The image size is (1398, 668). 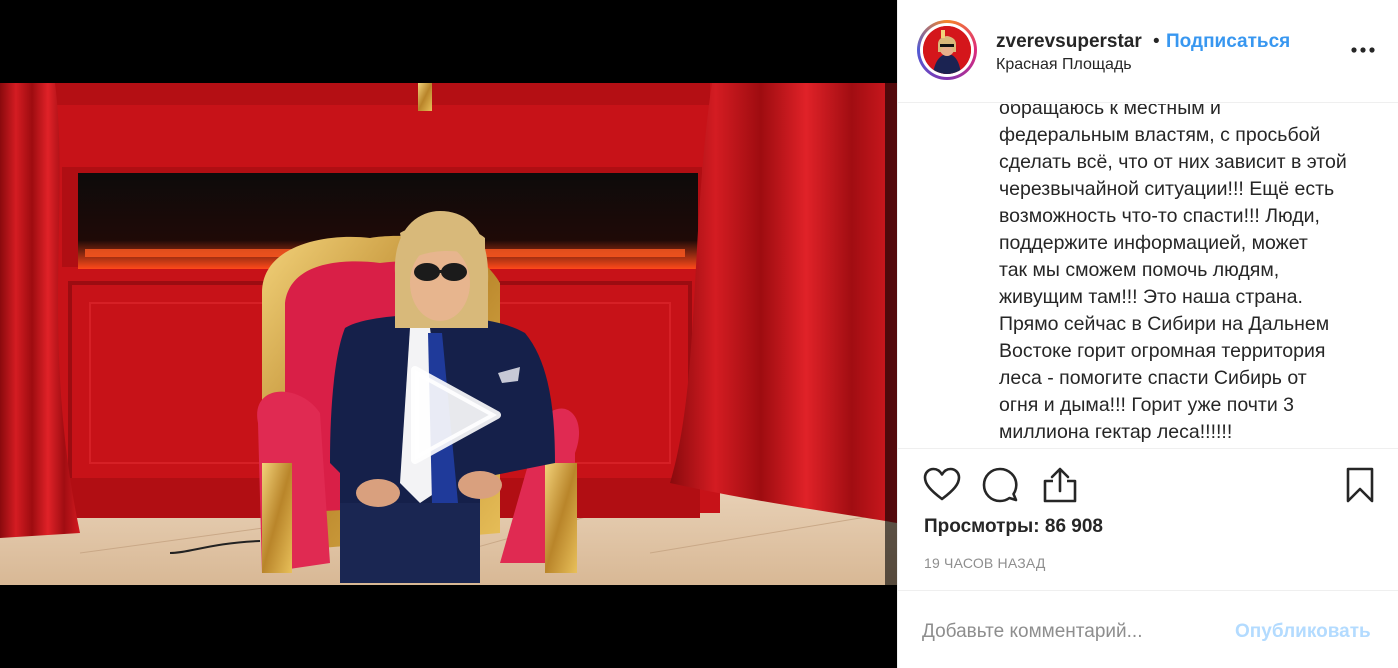 I want to click on views-number: 86 908, so click(x=1073, y=526).